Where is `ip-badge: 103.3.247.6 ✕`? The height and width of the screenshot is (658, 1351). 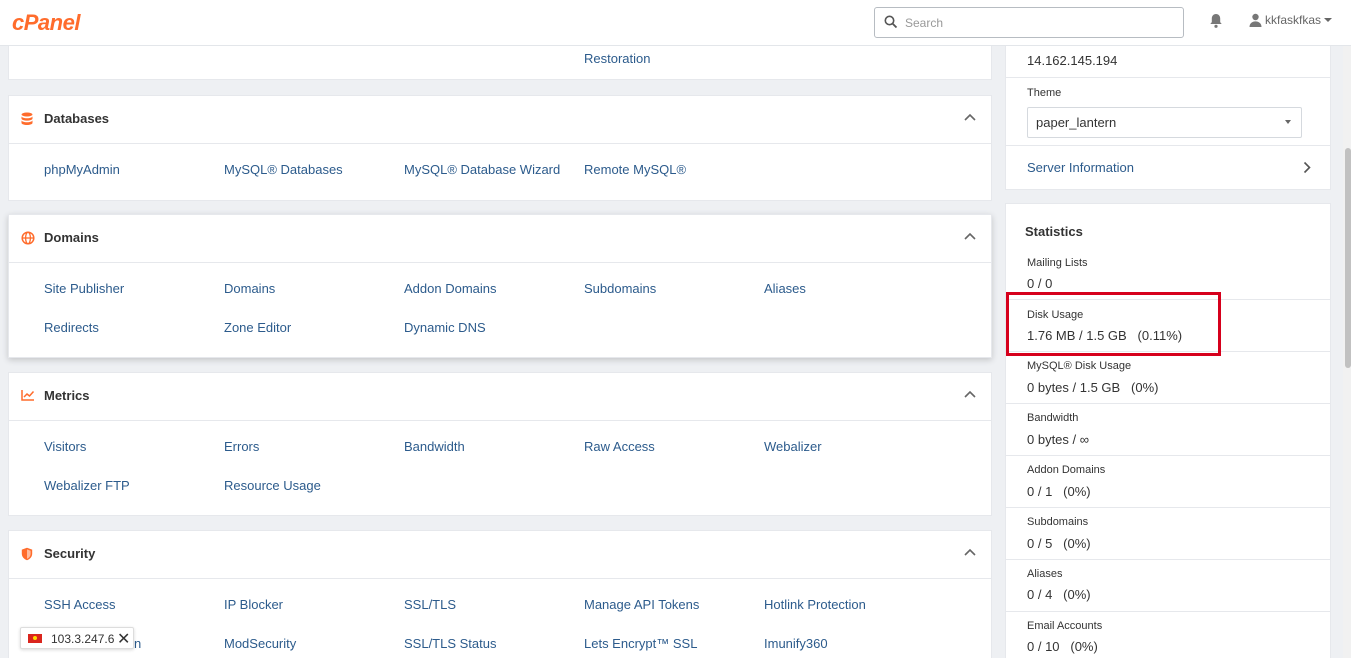
ip-badge: 103.3.247.6 ✕ is located at coordinates (77, 638).